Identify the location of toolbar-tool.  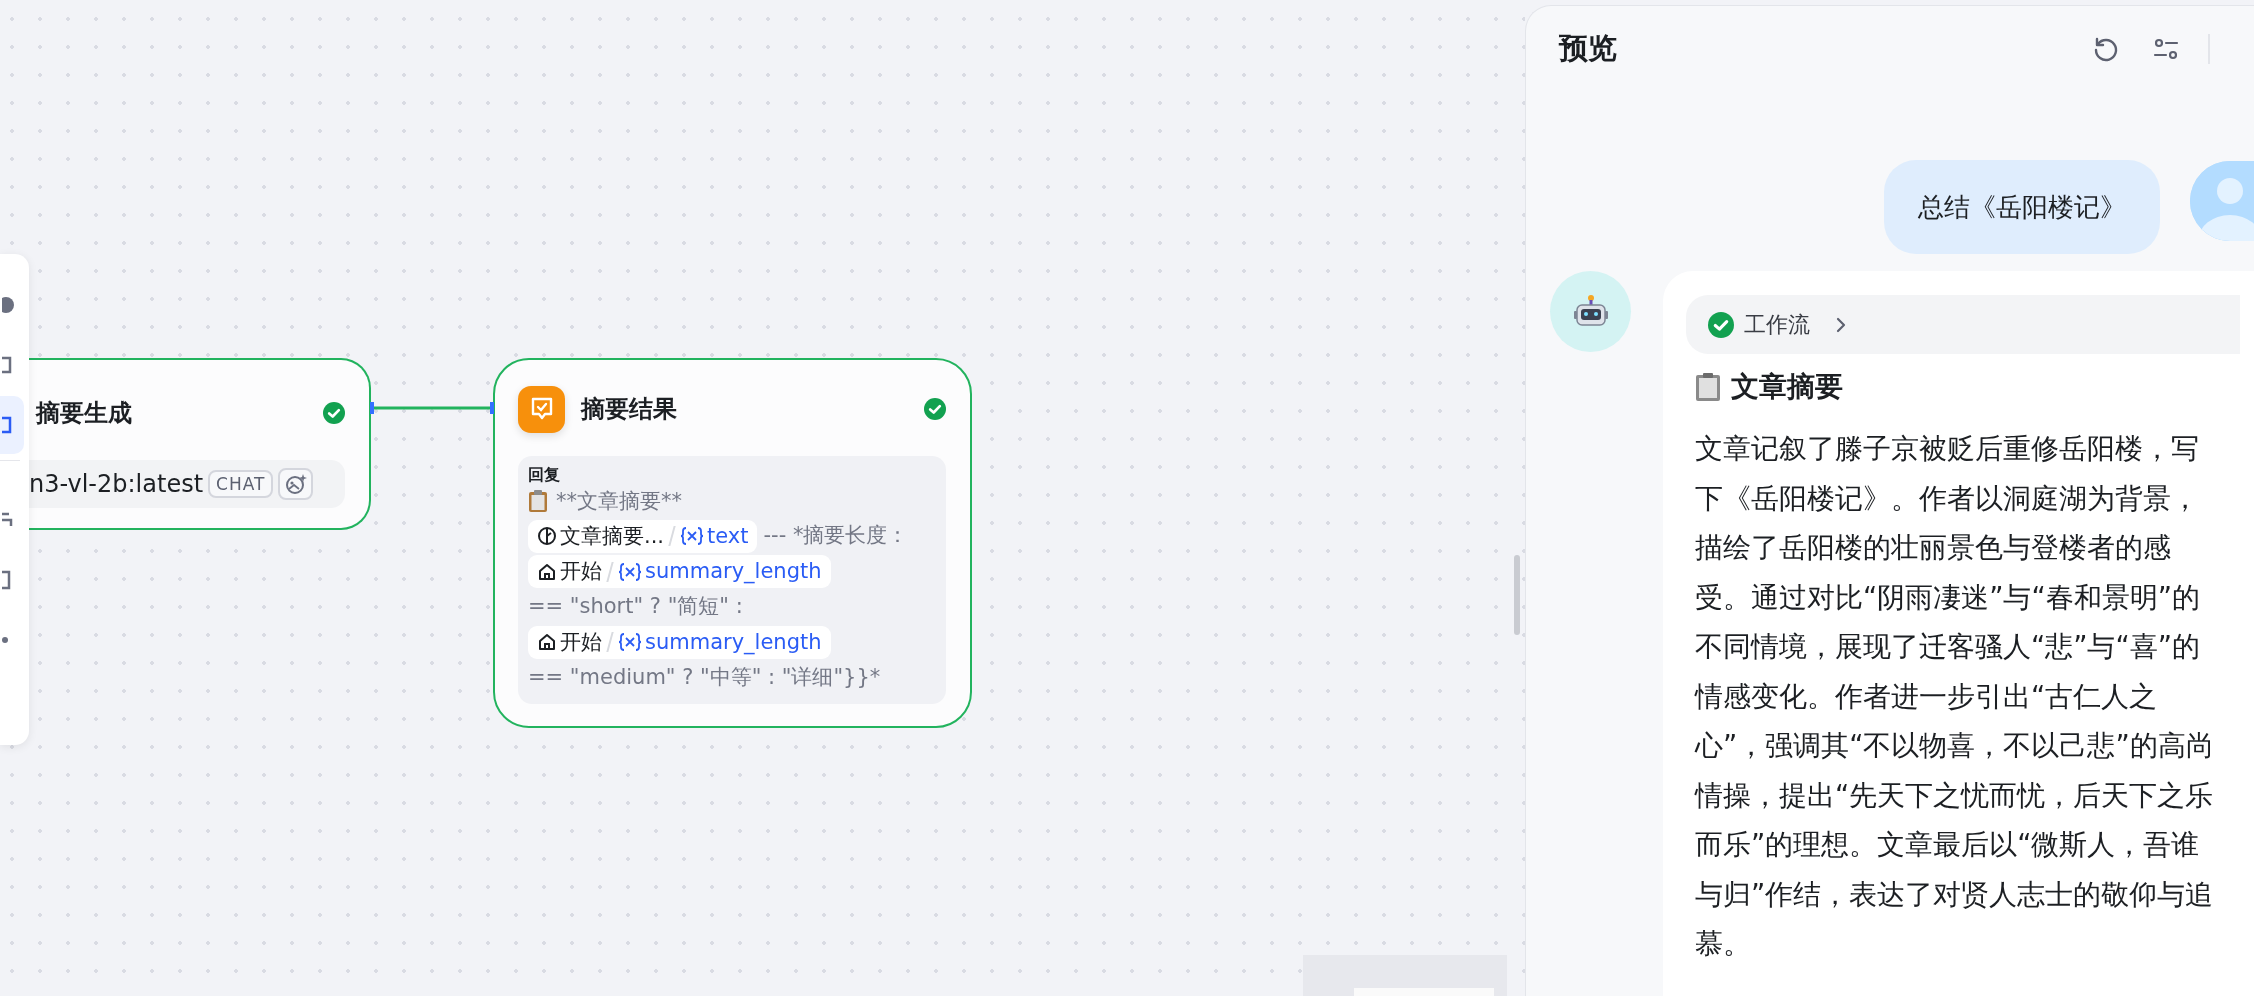
(12, 425).